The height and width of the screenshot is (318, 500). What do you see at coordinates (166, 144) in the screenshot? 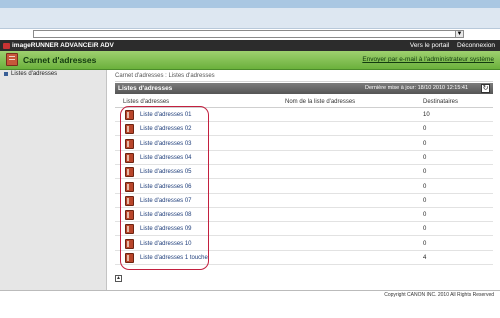
I see `address-list-link: Liste d'adresses 03` at bounding box center [166, 144].